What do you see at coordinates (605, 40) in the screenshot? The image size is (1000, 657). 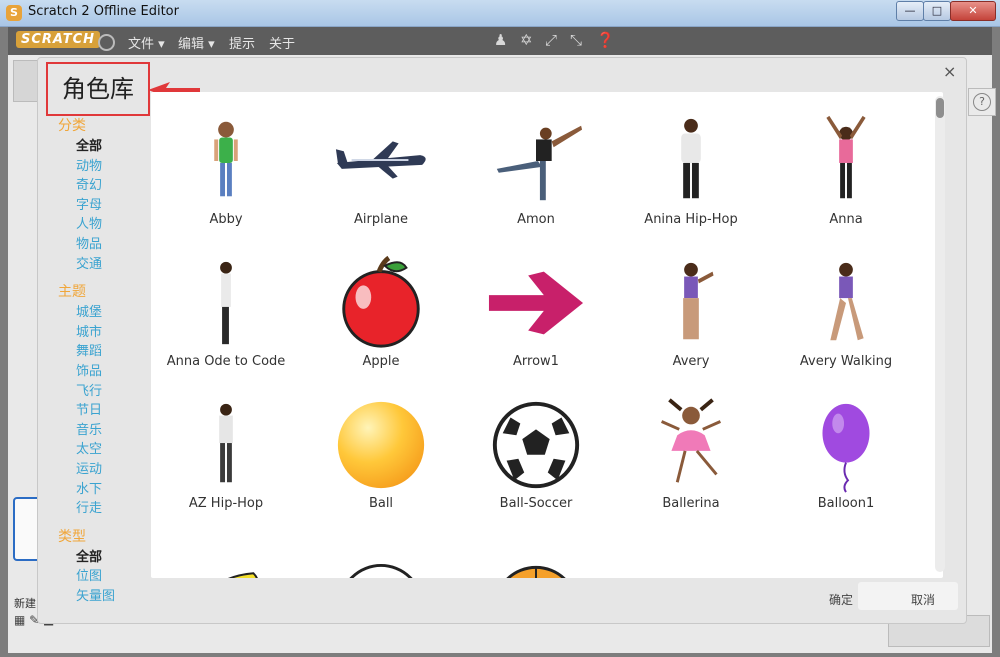 I see `help-icon: ❓` at bounding box center [605, 40].